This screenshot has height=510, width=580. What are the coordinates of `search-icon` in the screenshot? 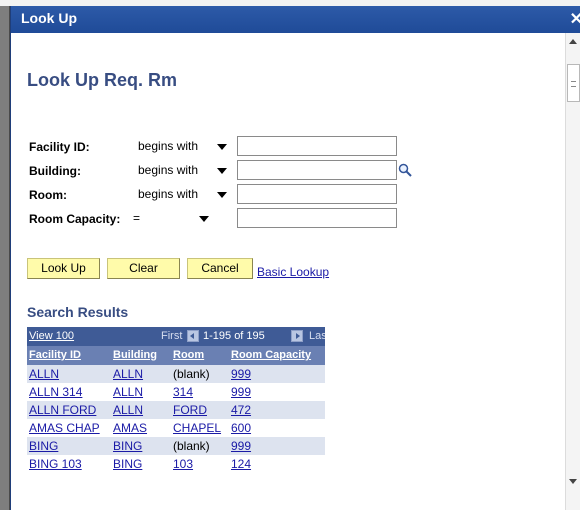 It's located at (405, 170).